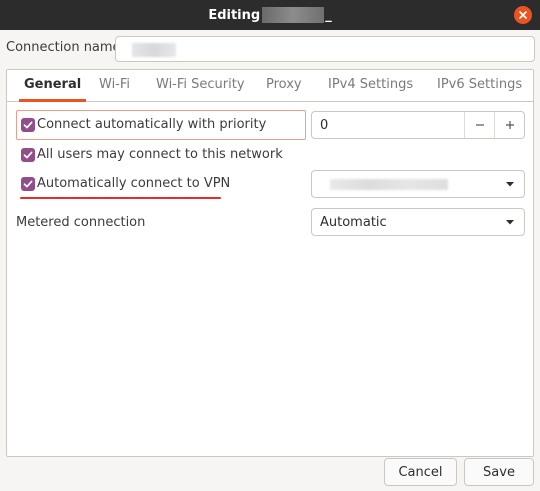 The height and width of the screenshot is (491, 540). What do you see at coordinates (389, 184) in the screenshot?
I see `redacted-vpn-name` at bounding box center [389, 184].